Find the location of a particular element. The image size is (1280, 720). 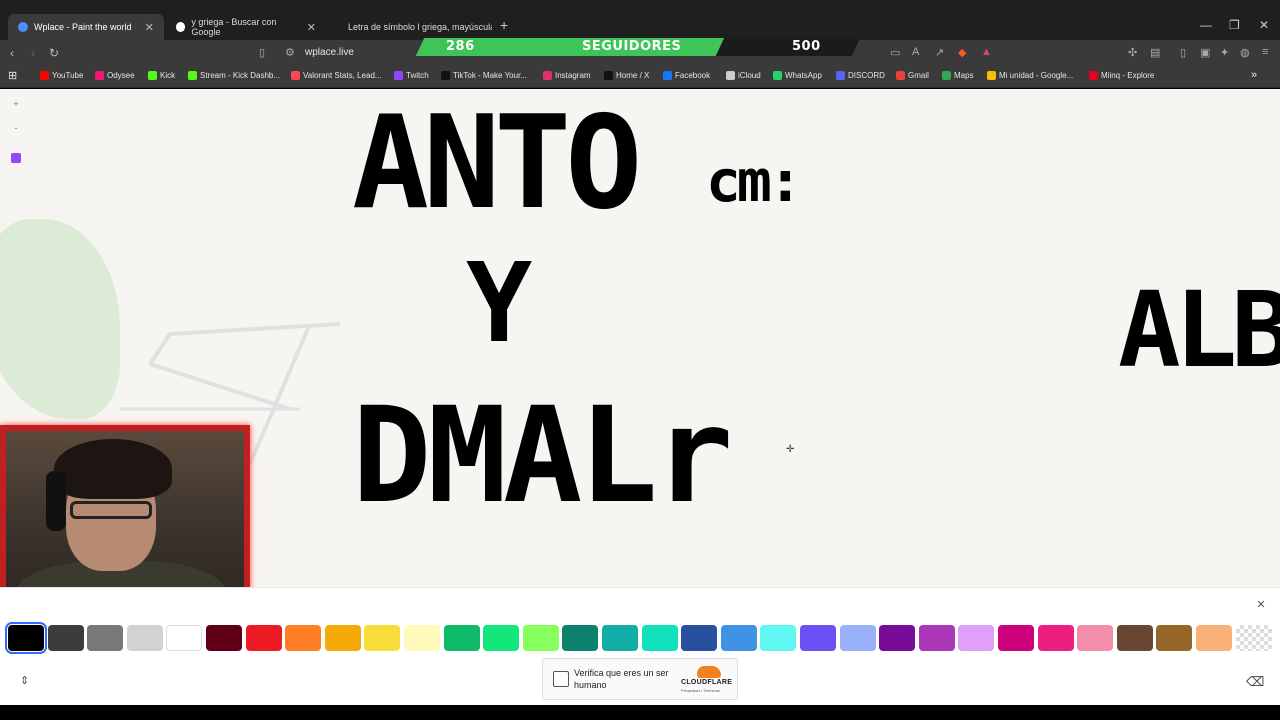

brave-rewards-icon: ▲ is located at coordinates (986, 52).